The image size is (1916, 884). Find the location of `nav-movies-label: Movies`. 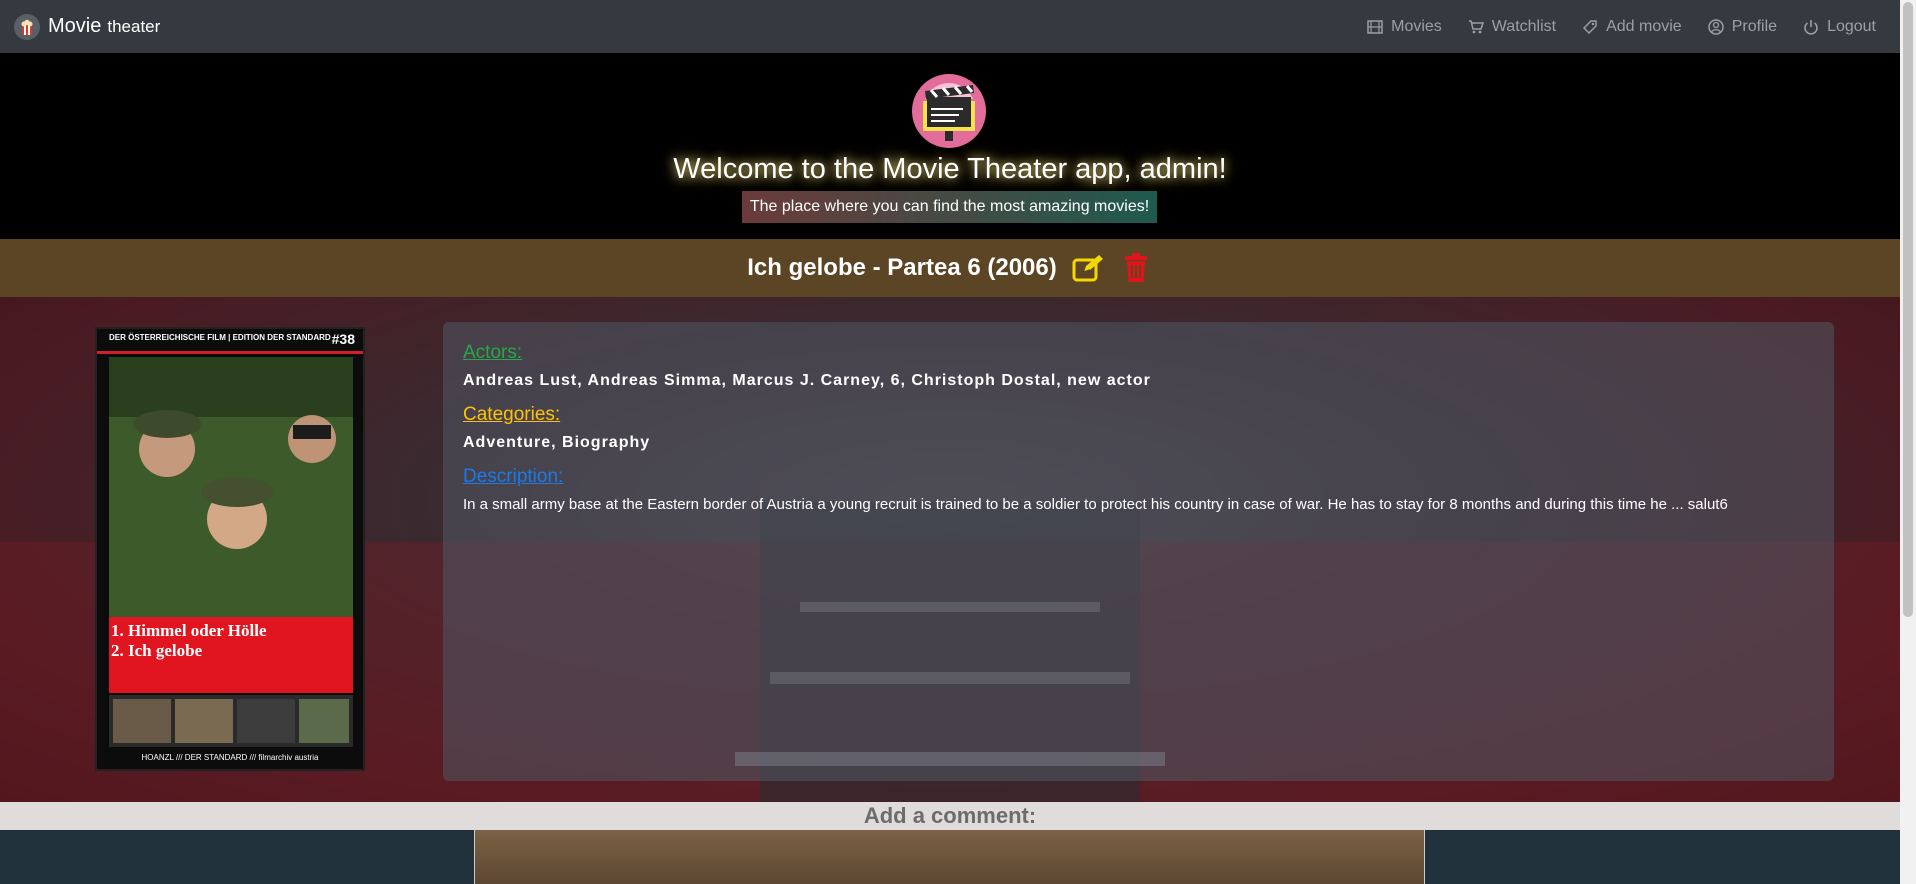

nav-movies-label: Movies is located at coordinates (1416, 26).